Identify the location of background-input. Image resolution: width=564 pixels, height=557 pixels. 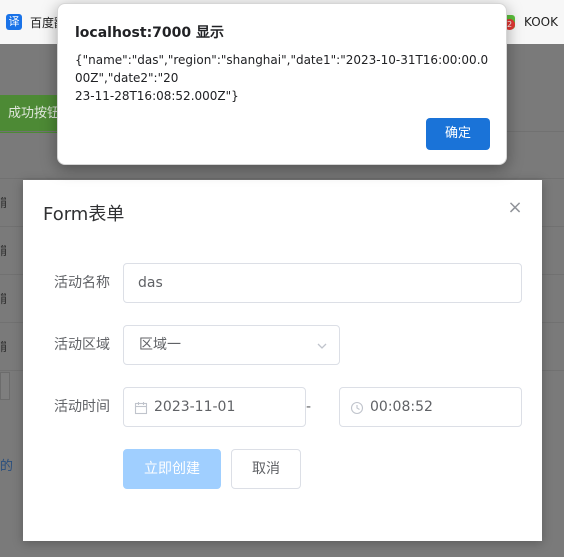
(5, 386).